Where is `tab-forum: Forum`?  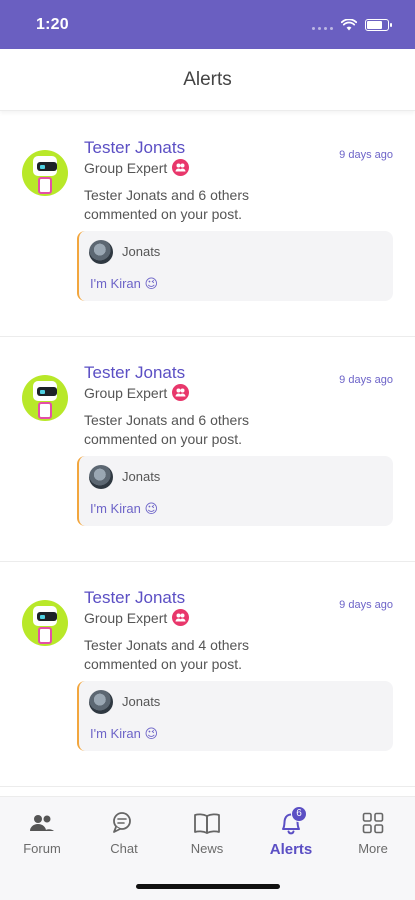
tab-forum: Forum is located at coordinates (42, 832).